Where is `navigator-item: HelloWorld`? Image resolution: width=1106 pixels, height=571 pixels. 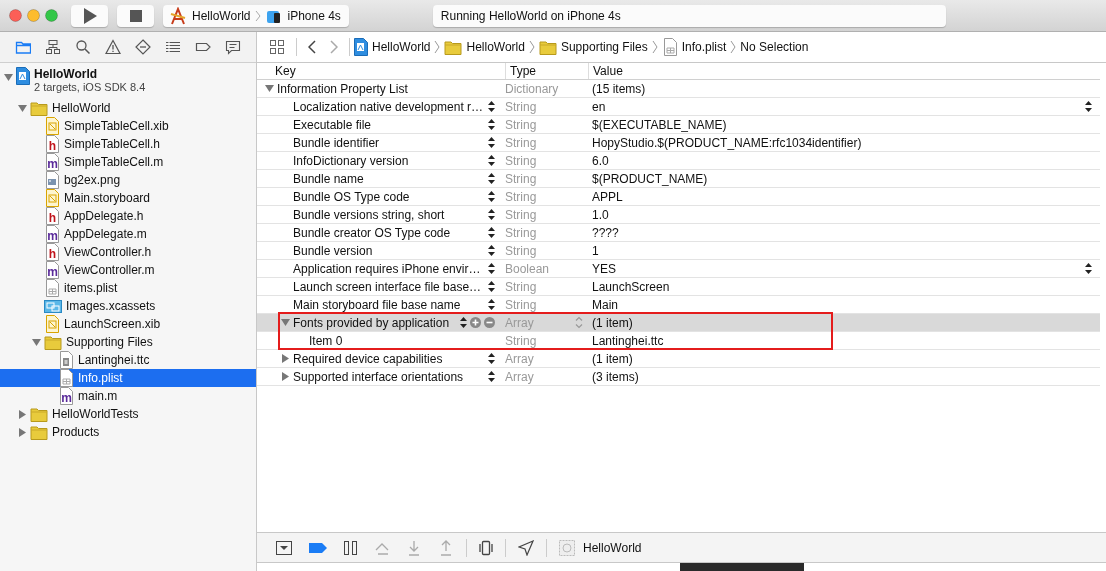 navigator-item: HelloWorld is located at coordinates (128, 108).